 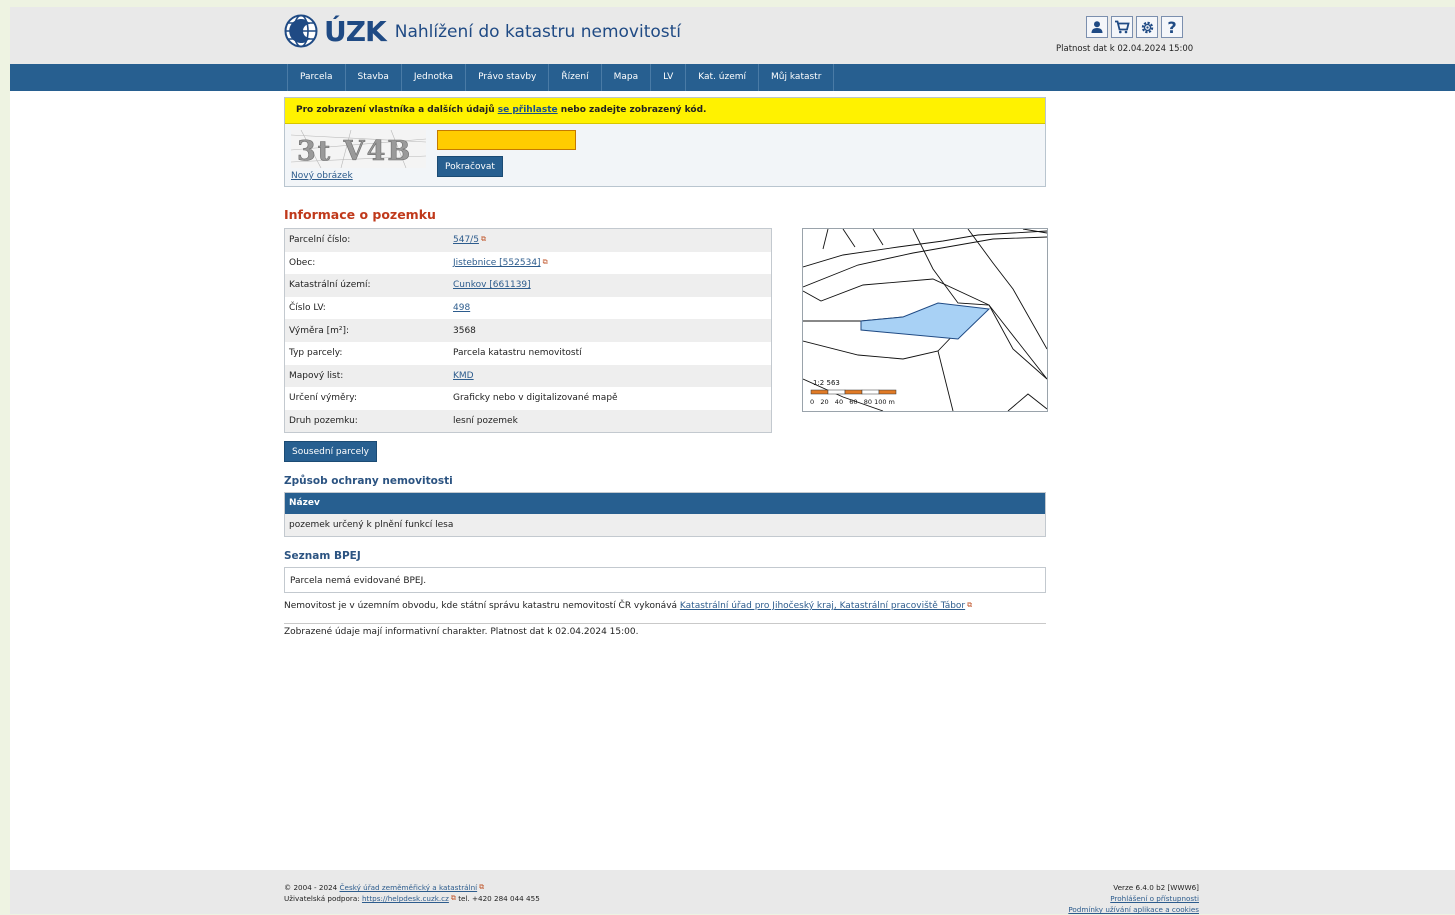 I want to click on area-determination-value: Graficky nebo v digitalizované mapě, so click(x=535, y=398).